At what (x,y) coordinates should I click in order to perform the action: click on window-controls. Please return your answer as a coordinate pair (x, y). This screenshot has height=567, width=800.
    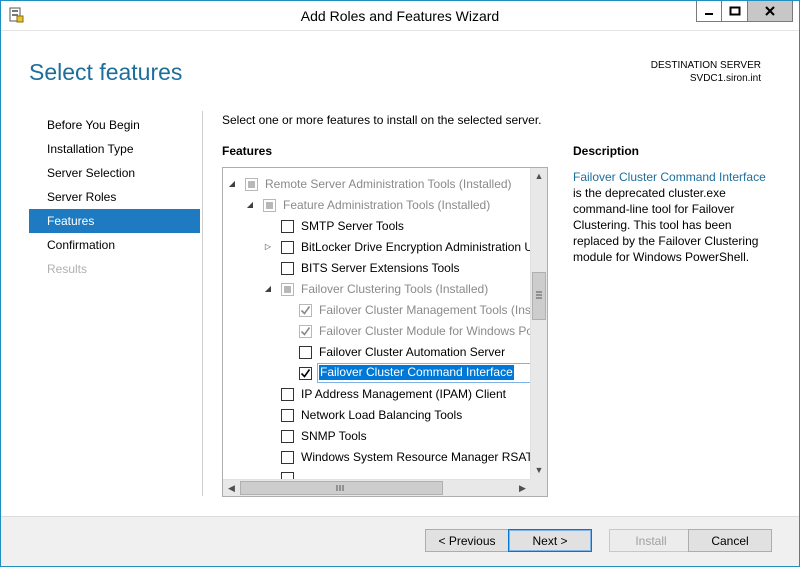
    Looking at the image, I should click on (744, 12).